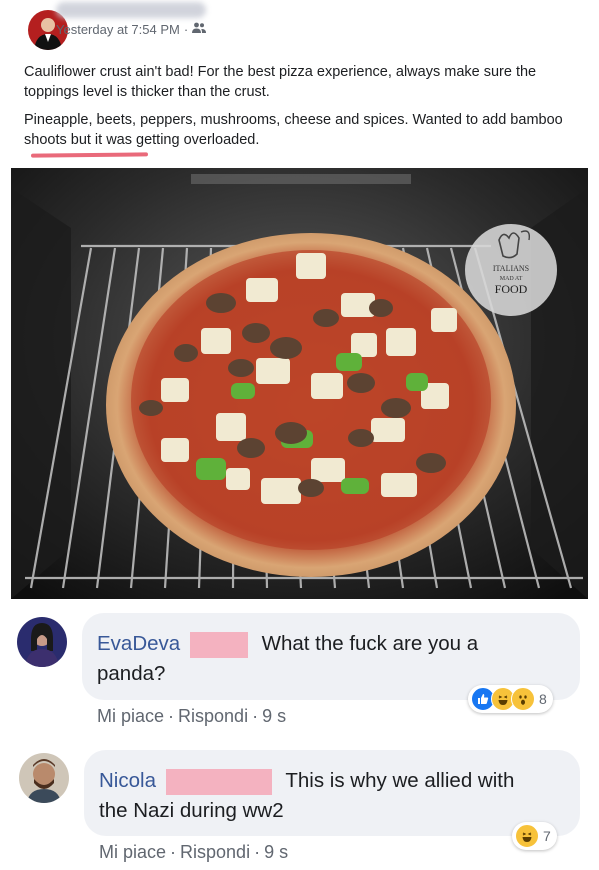 The image size is (599, 870). I want to click on watermark-line-3: FOOD, so click(511, 289).